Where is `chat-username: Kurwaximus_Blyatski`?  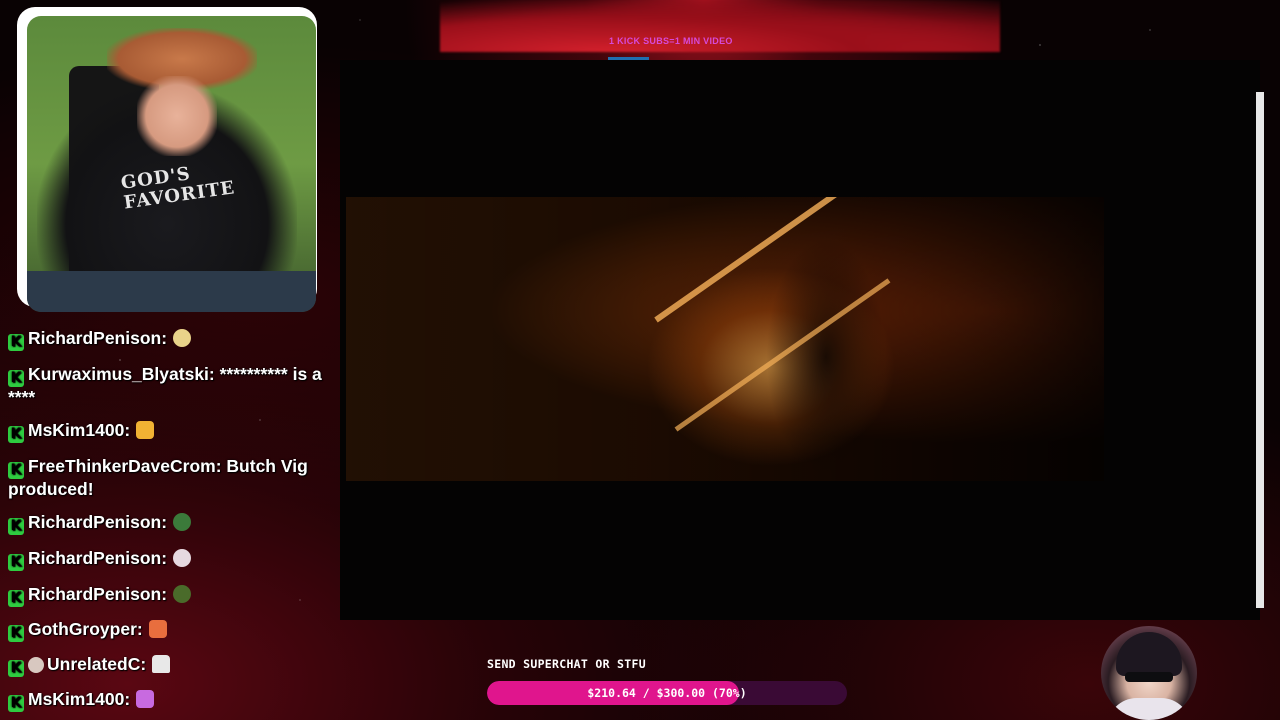 chat-username: Kurwaximus_Blyatski is located at coordinates (118, 374).